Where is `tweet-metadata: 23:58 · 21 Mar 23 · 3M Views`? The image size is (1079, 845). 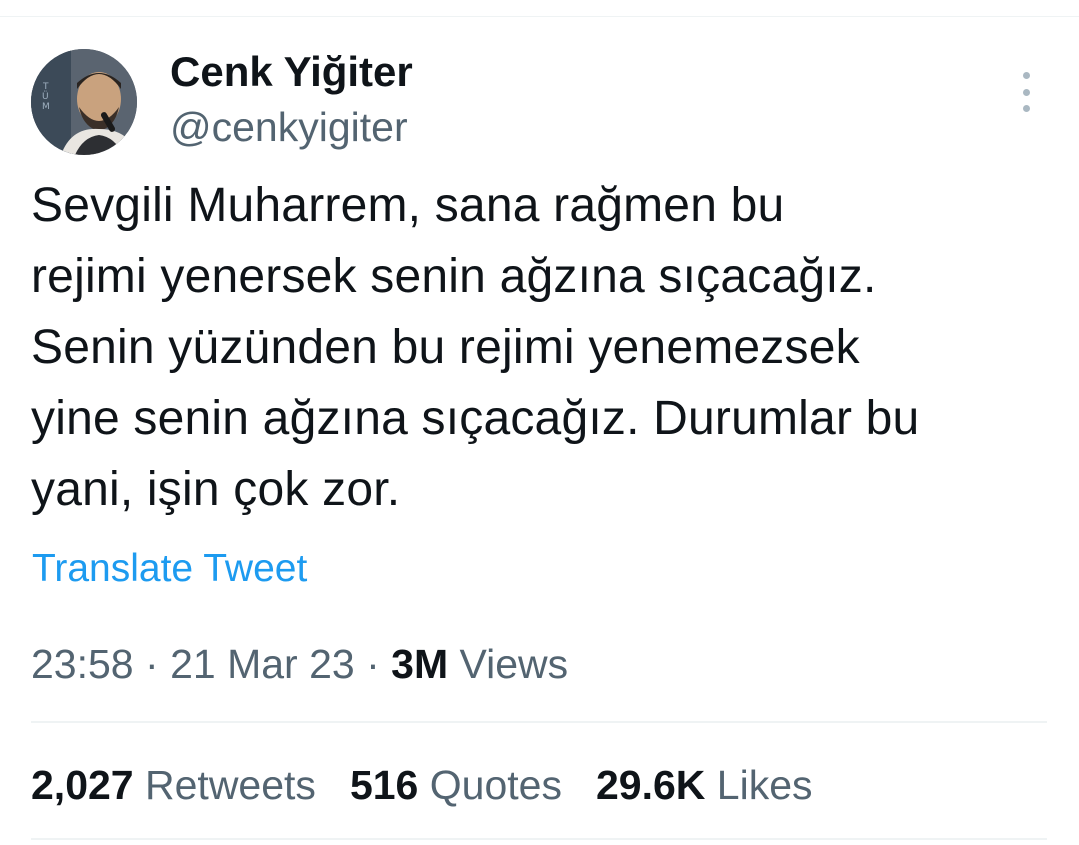
tweet-metadata: 23:58 · 21 Mar 23 · 3M Views is located at coordinates (299, 664).